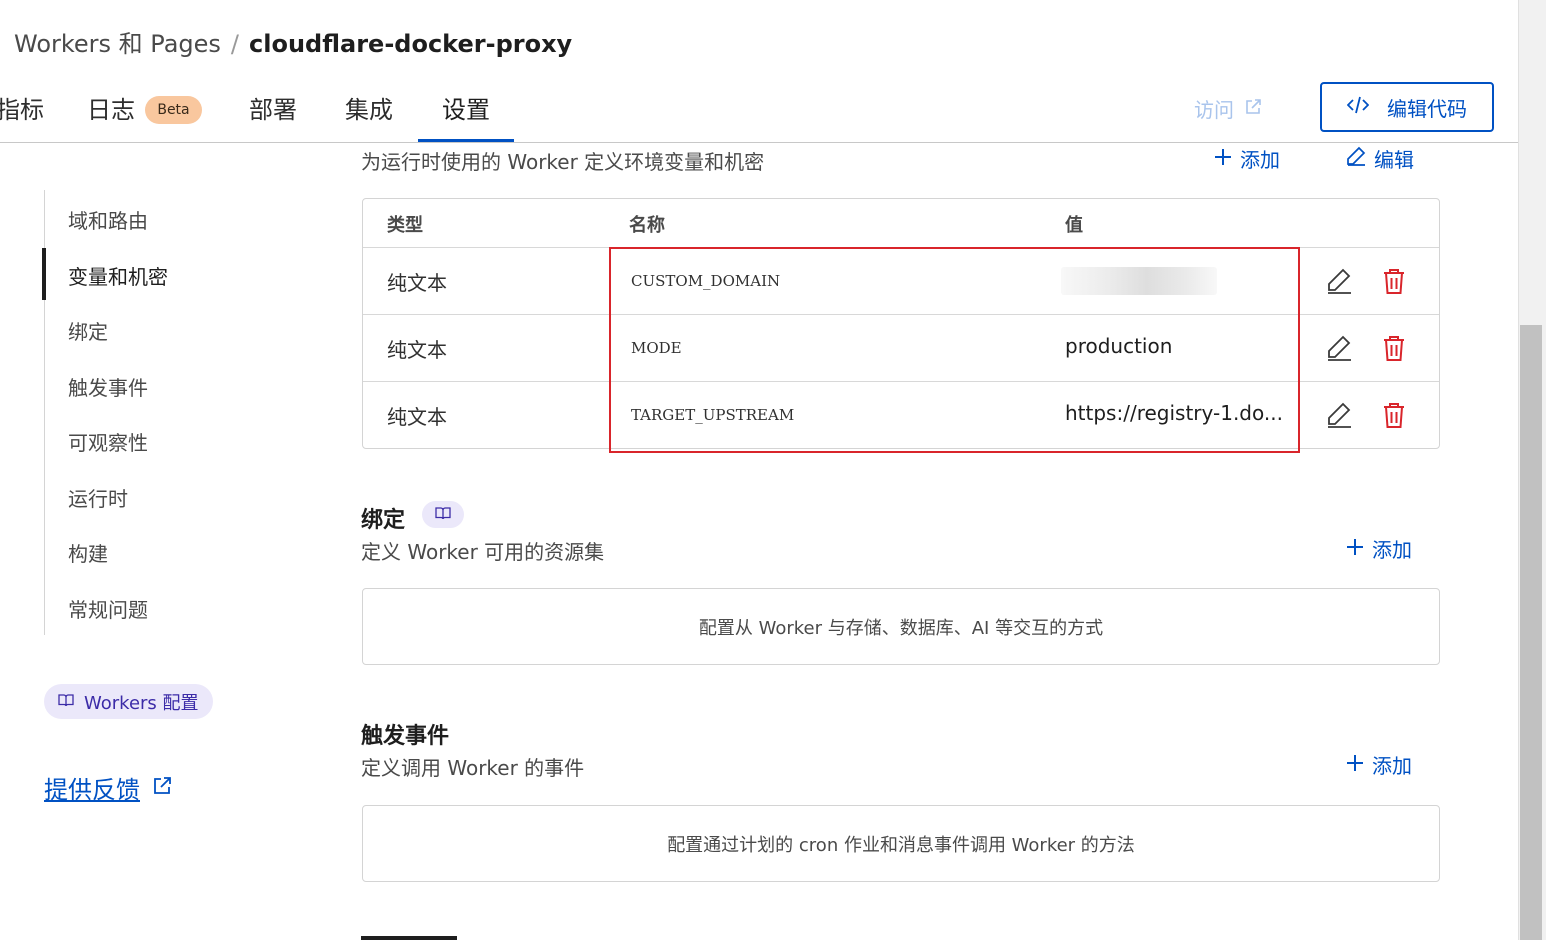  I want to click on workers-config-label: Workers 配置, so click(141, 703).